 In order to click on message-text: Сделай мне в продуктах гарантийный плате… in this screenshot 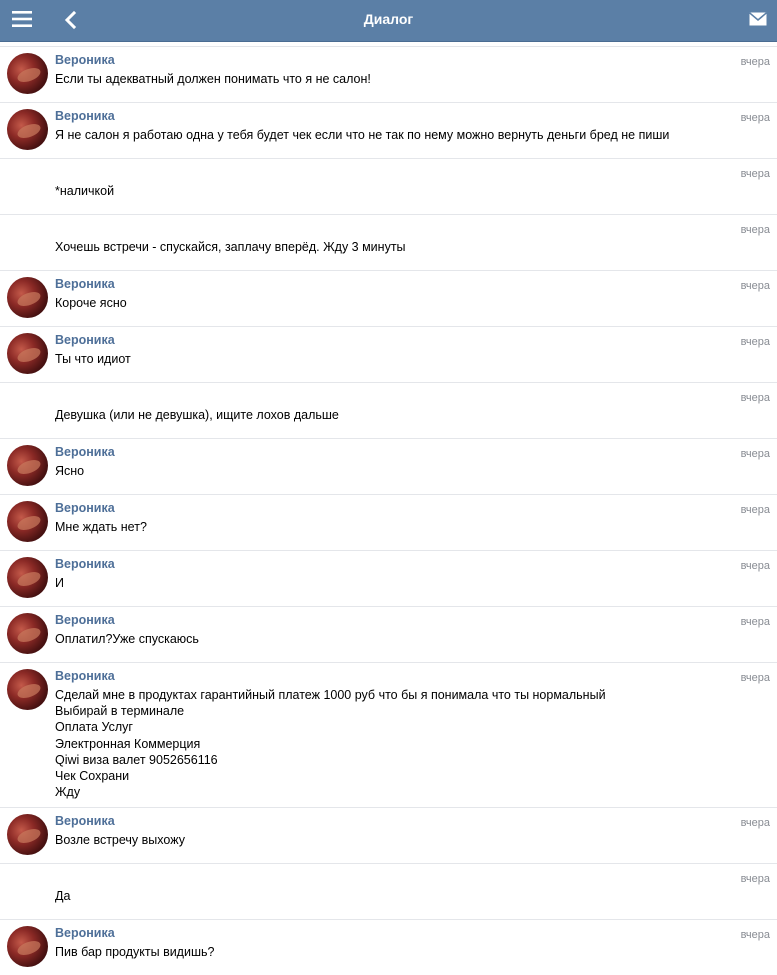, I will do `click(330, 744)`.